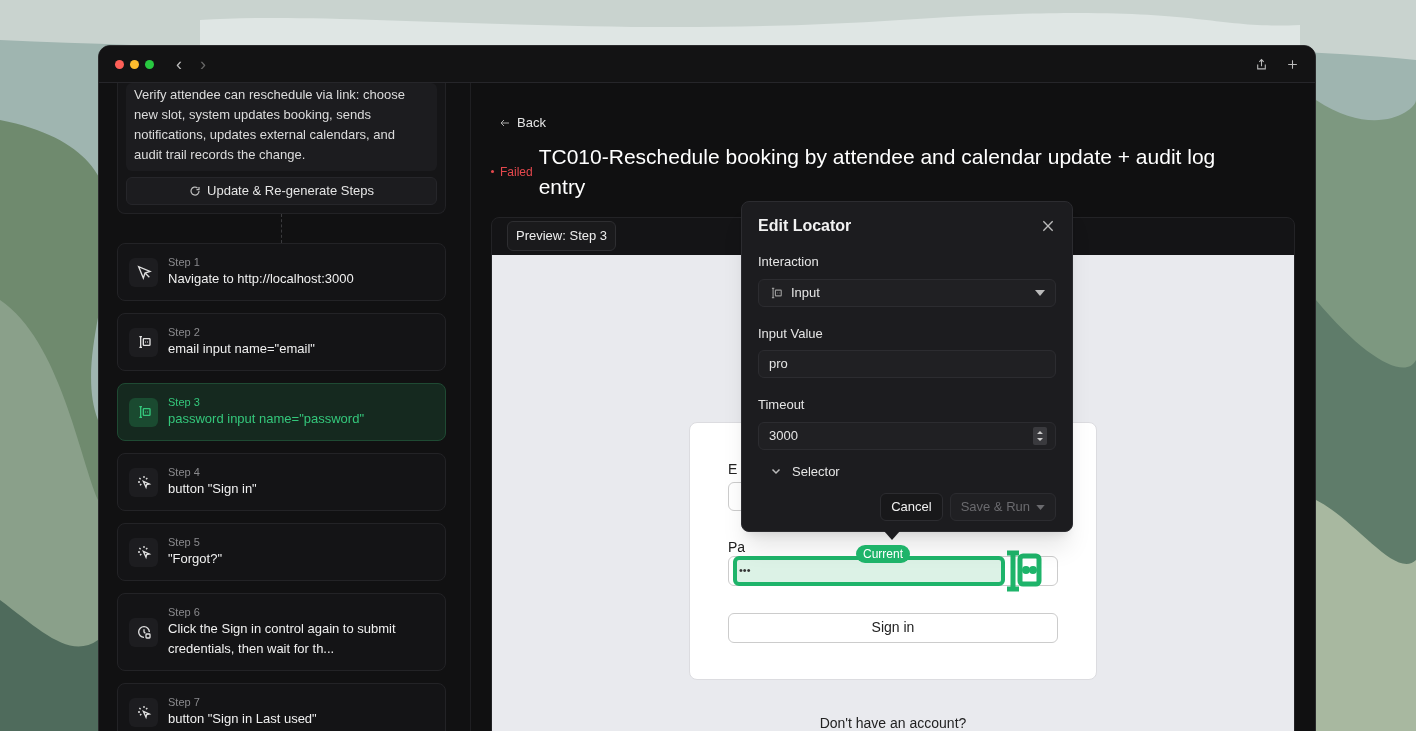 Image resolution: width=1416 pixels, height=731 pixels. Describe the element at coordinates (134, 64) in the screenshot. I see `minimize-window-button` at that location.